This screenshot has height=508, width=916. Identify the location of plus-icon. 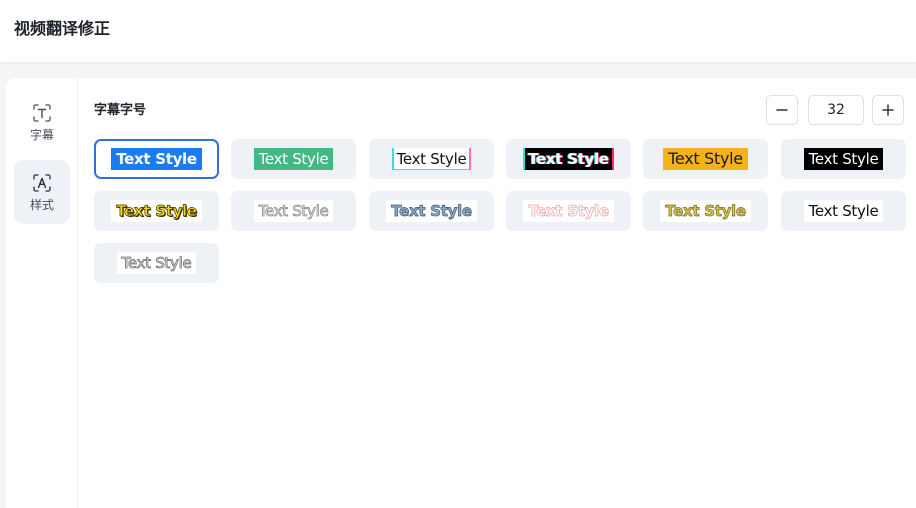
(888, 110).